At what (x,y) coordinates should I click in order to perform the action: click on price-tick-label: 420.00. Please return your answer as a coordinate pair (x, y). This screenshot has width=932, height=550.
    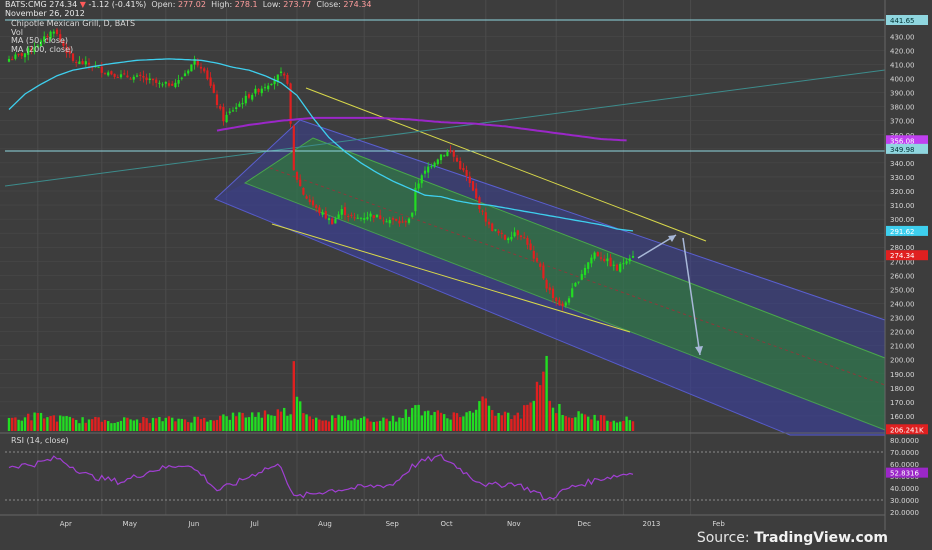
    Looking at the image, I should click on (902, 51).